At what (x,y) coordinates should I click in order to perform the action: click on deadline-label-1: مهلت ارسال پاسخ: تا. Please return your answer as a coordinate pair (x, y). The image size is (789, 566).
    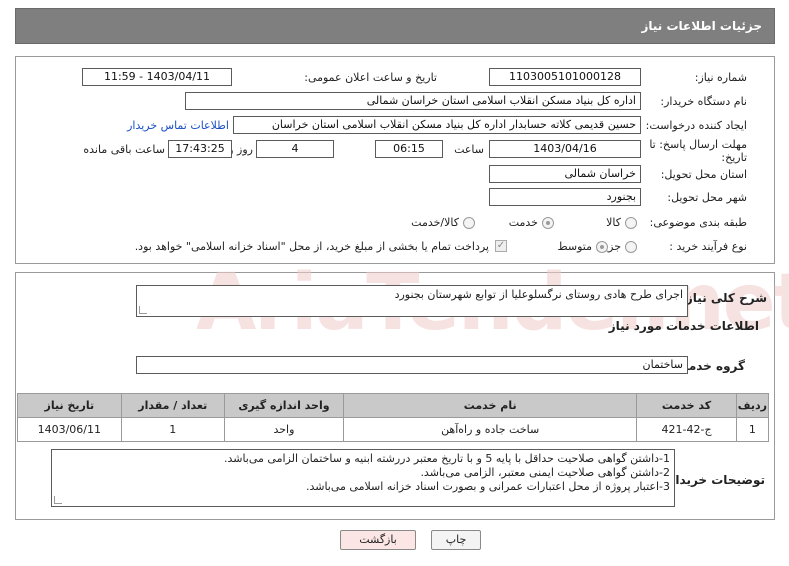
    Looking at the image, I should click on (698, 144).